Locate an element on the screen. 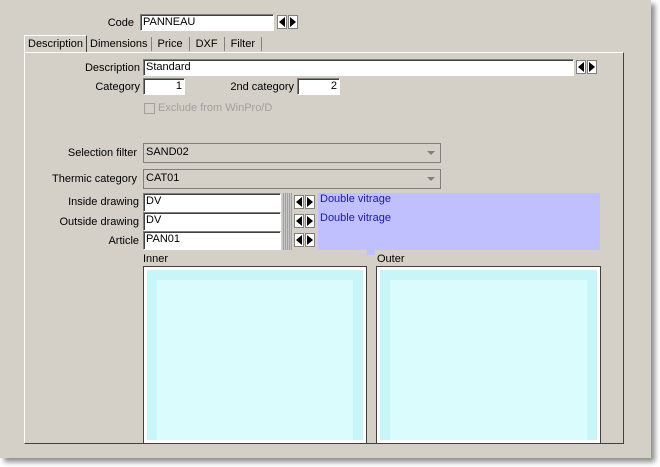 Image resolution: width=660 pixels, height=467 pixels. category2-input: 2 is located at coordinates (318, 86).